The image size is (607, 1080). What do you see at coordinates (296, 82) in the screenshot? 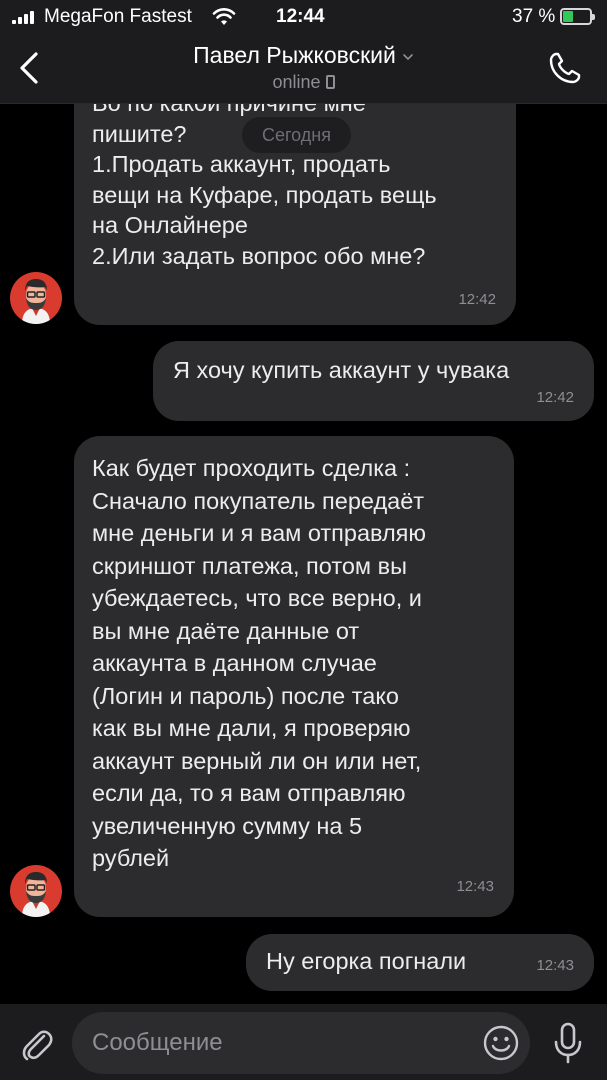
I see `presence-label: online` at bounding box center [296, 82].